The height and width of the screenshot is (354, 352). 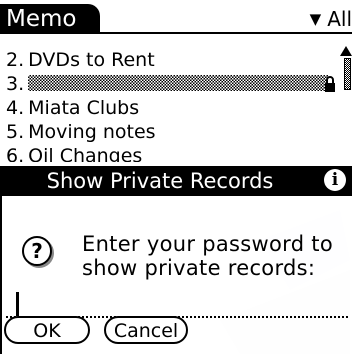 What do you see at coordinates (15, 60) in the screenshot?
I see `memo-number: 2.` at bounding box center [15, 60].